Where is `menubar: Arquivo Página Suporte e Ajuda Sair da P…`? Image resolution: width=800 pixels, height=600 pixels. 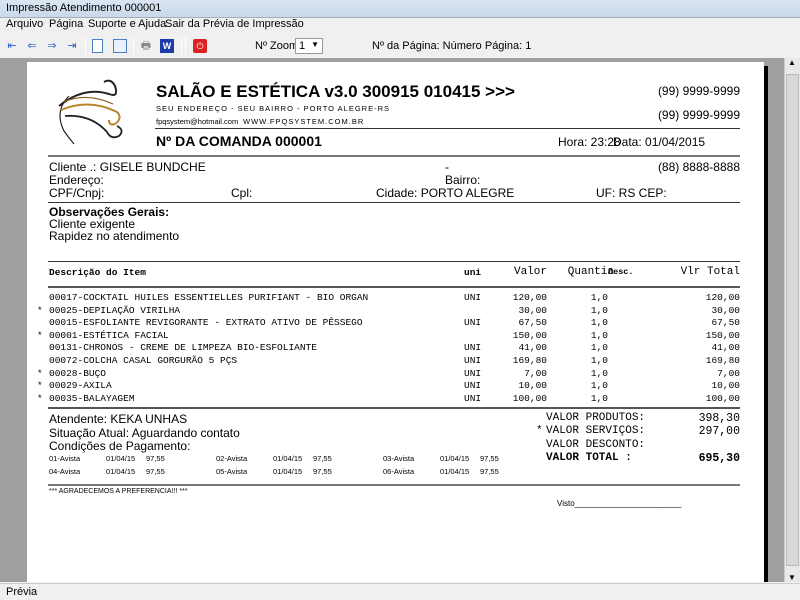 menubar: Arquivo Página Suporte e Ajuda Sair da P… is located at coordinates (400, 25).